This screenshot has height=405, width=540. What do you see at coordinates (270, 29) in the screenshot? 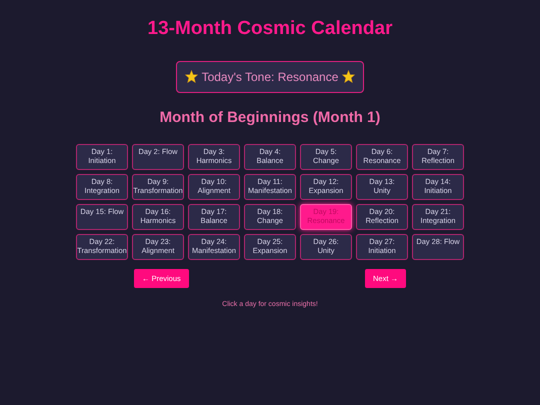
I see `page-title: 13-Month Cosmic Calendar` at bounding box center [270, 29].